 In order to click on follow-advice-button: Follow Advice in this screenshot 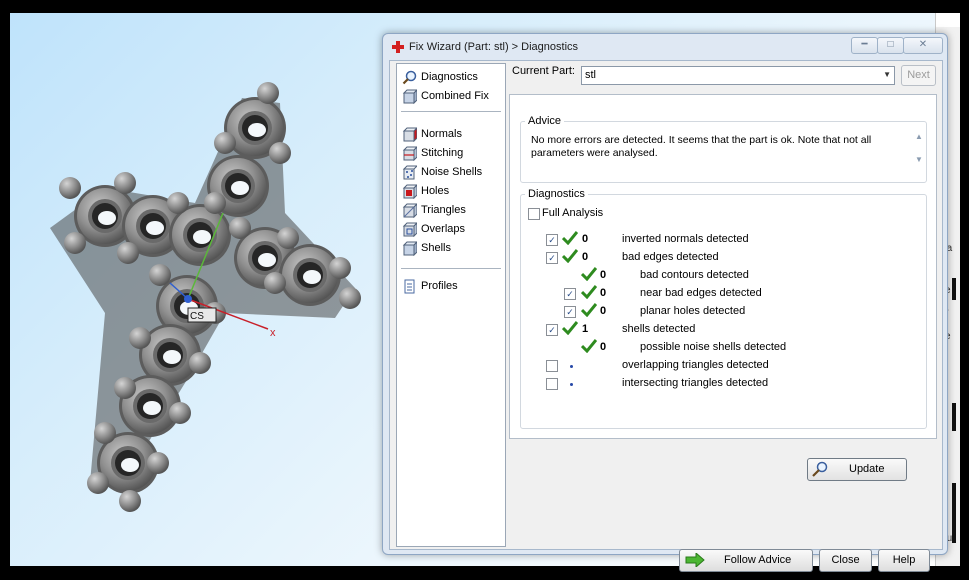, I will do `click(746, 560)`.